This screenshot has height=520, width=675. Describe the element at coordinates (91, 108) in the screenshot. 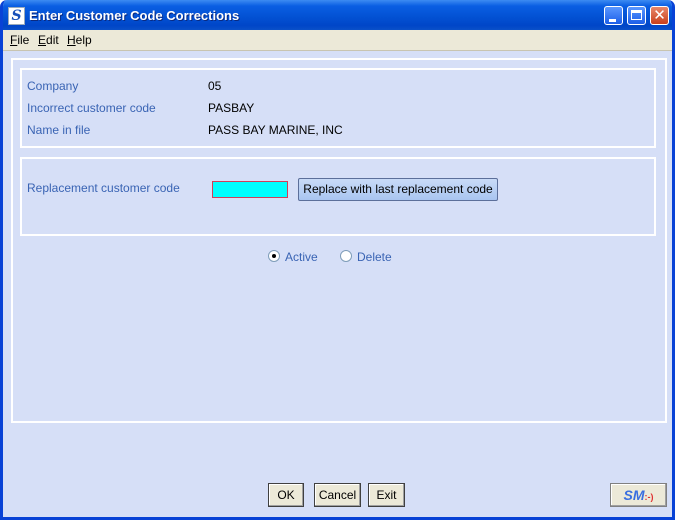

I see `incorrect-code-label: Incorrect customer code` at that location.